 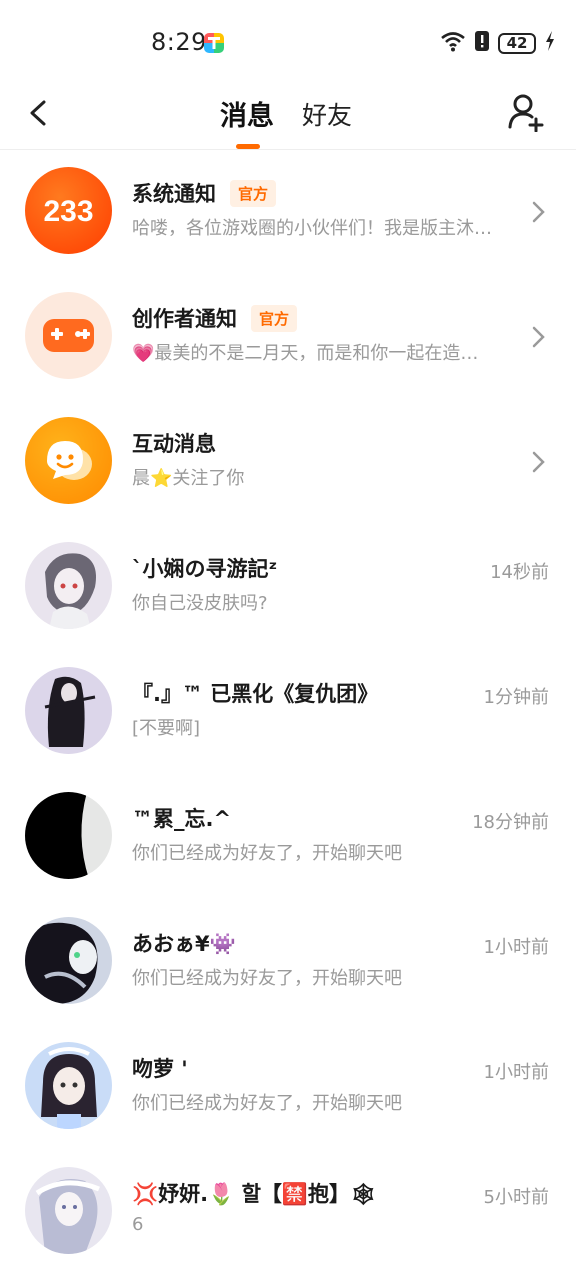 I want to click on chat-bubble-icon, so click(x=69, y=460).